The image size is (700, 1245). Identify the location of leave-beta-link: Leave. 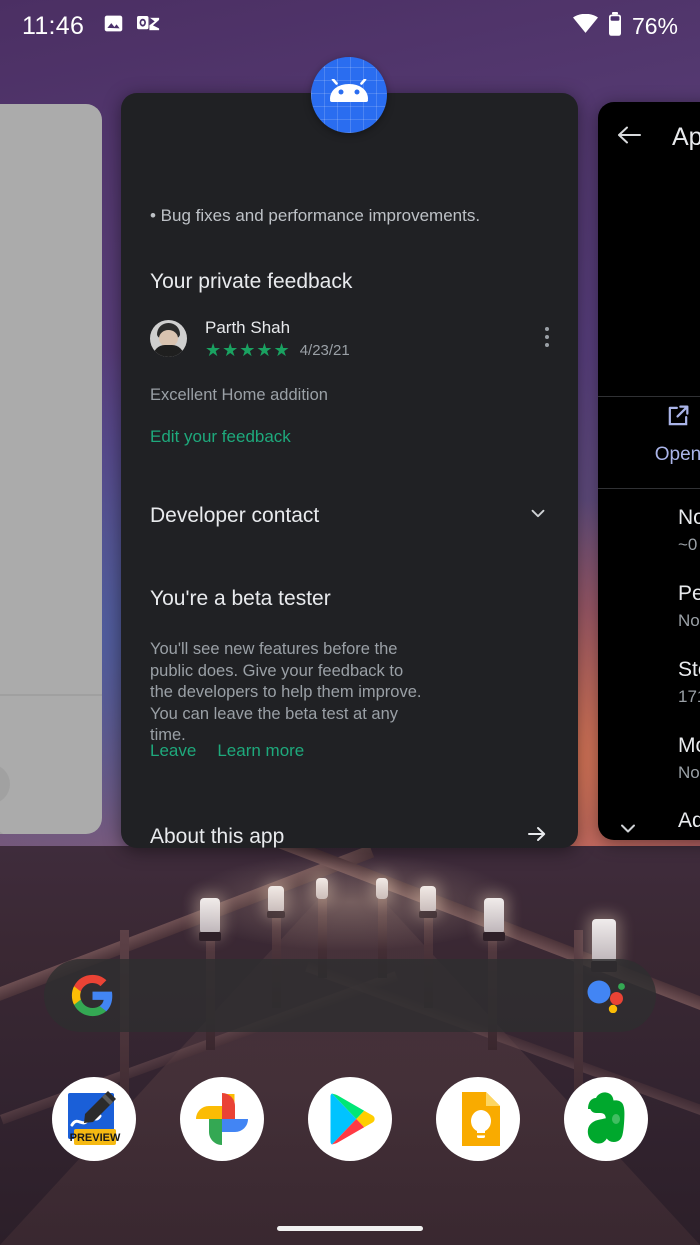
(173, 751).